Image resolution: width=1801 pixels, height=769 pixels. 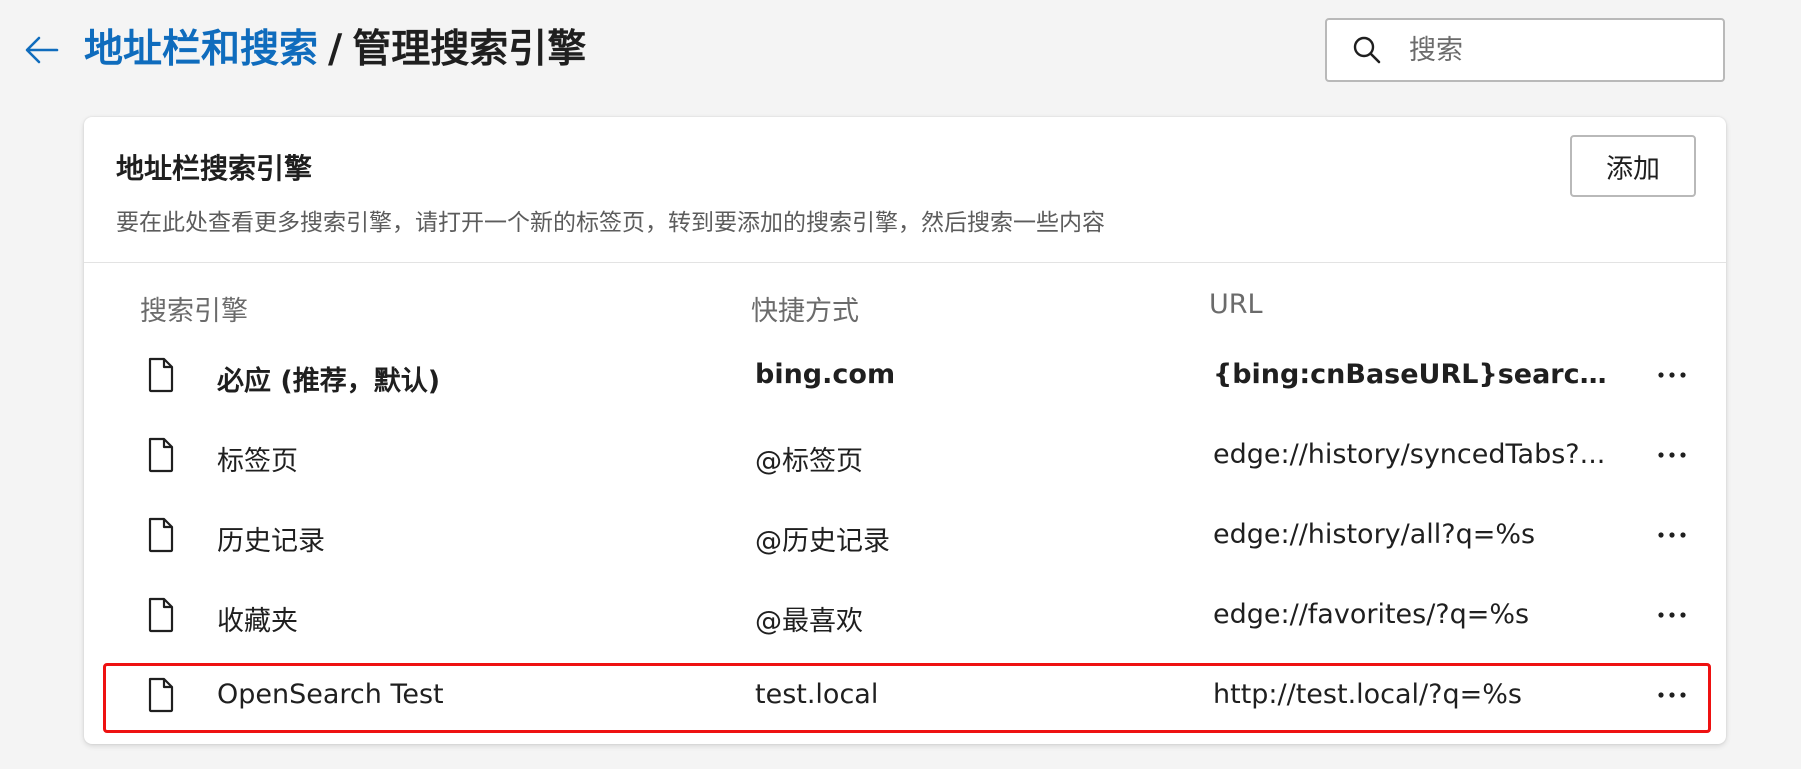 I want to click on arrow-left-icon, so click(x=42, y=50).